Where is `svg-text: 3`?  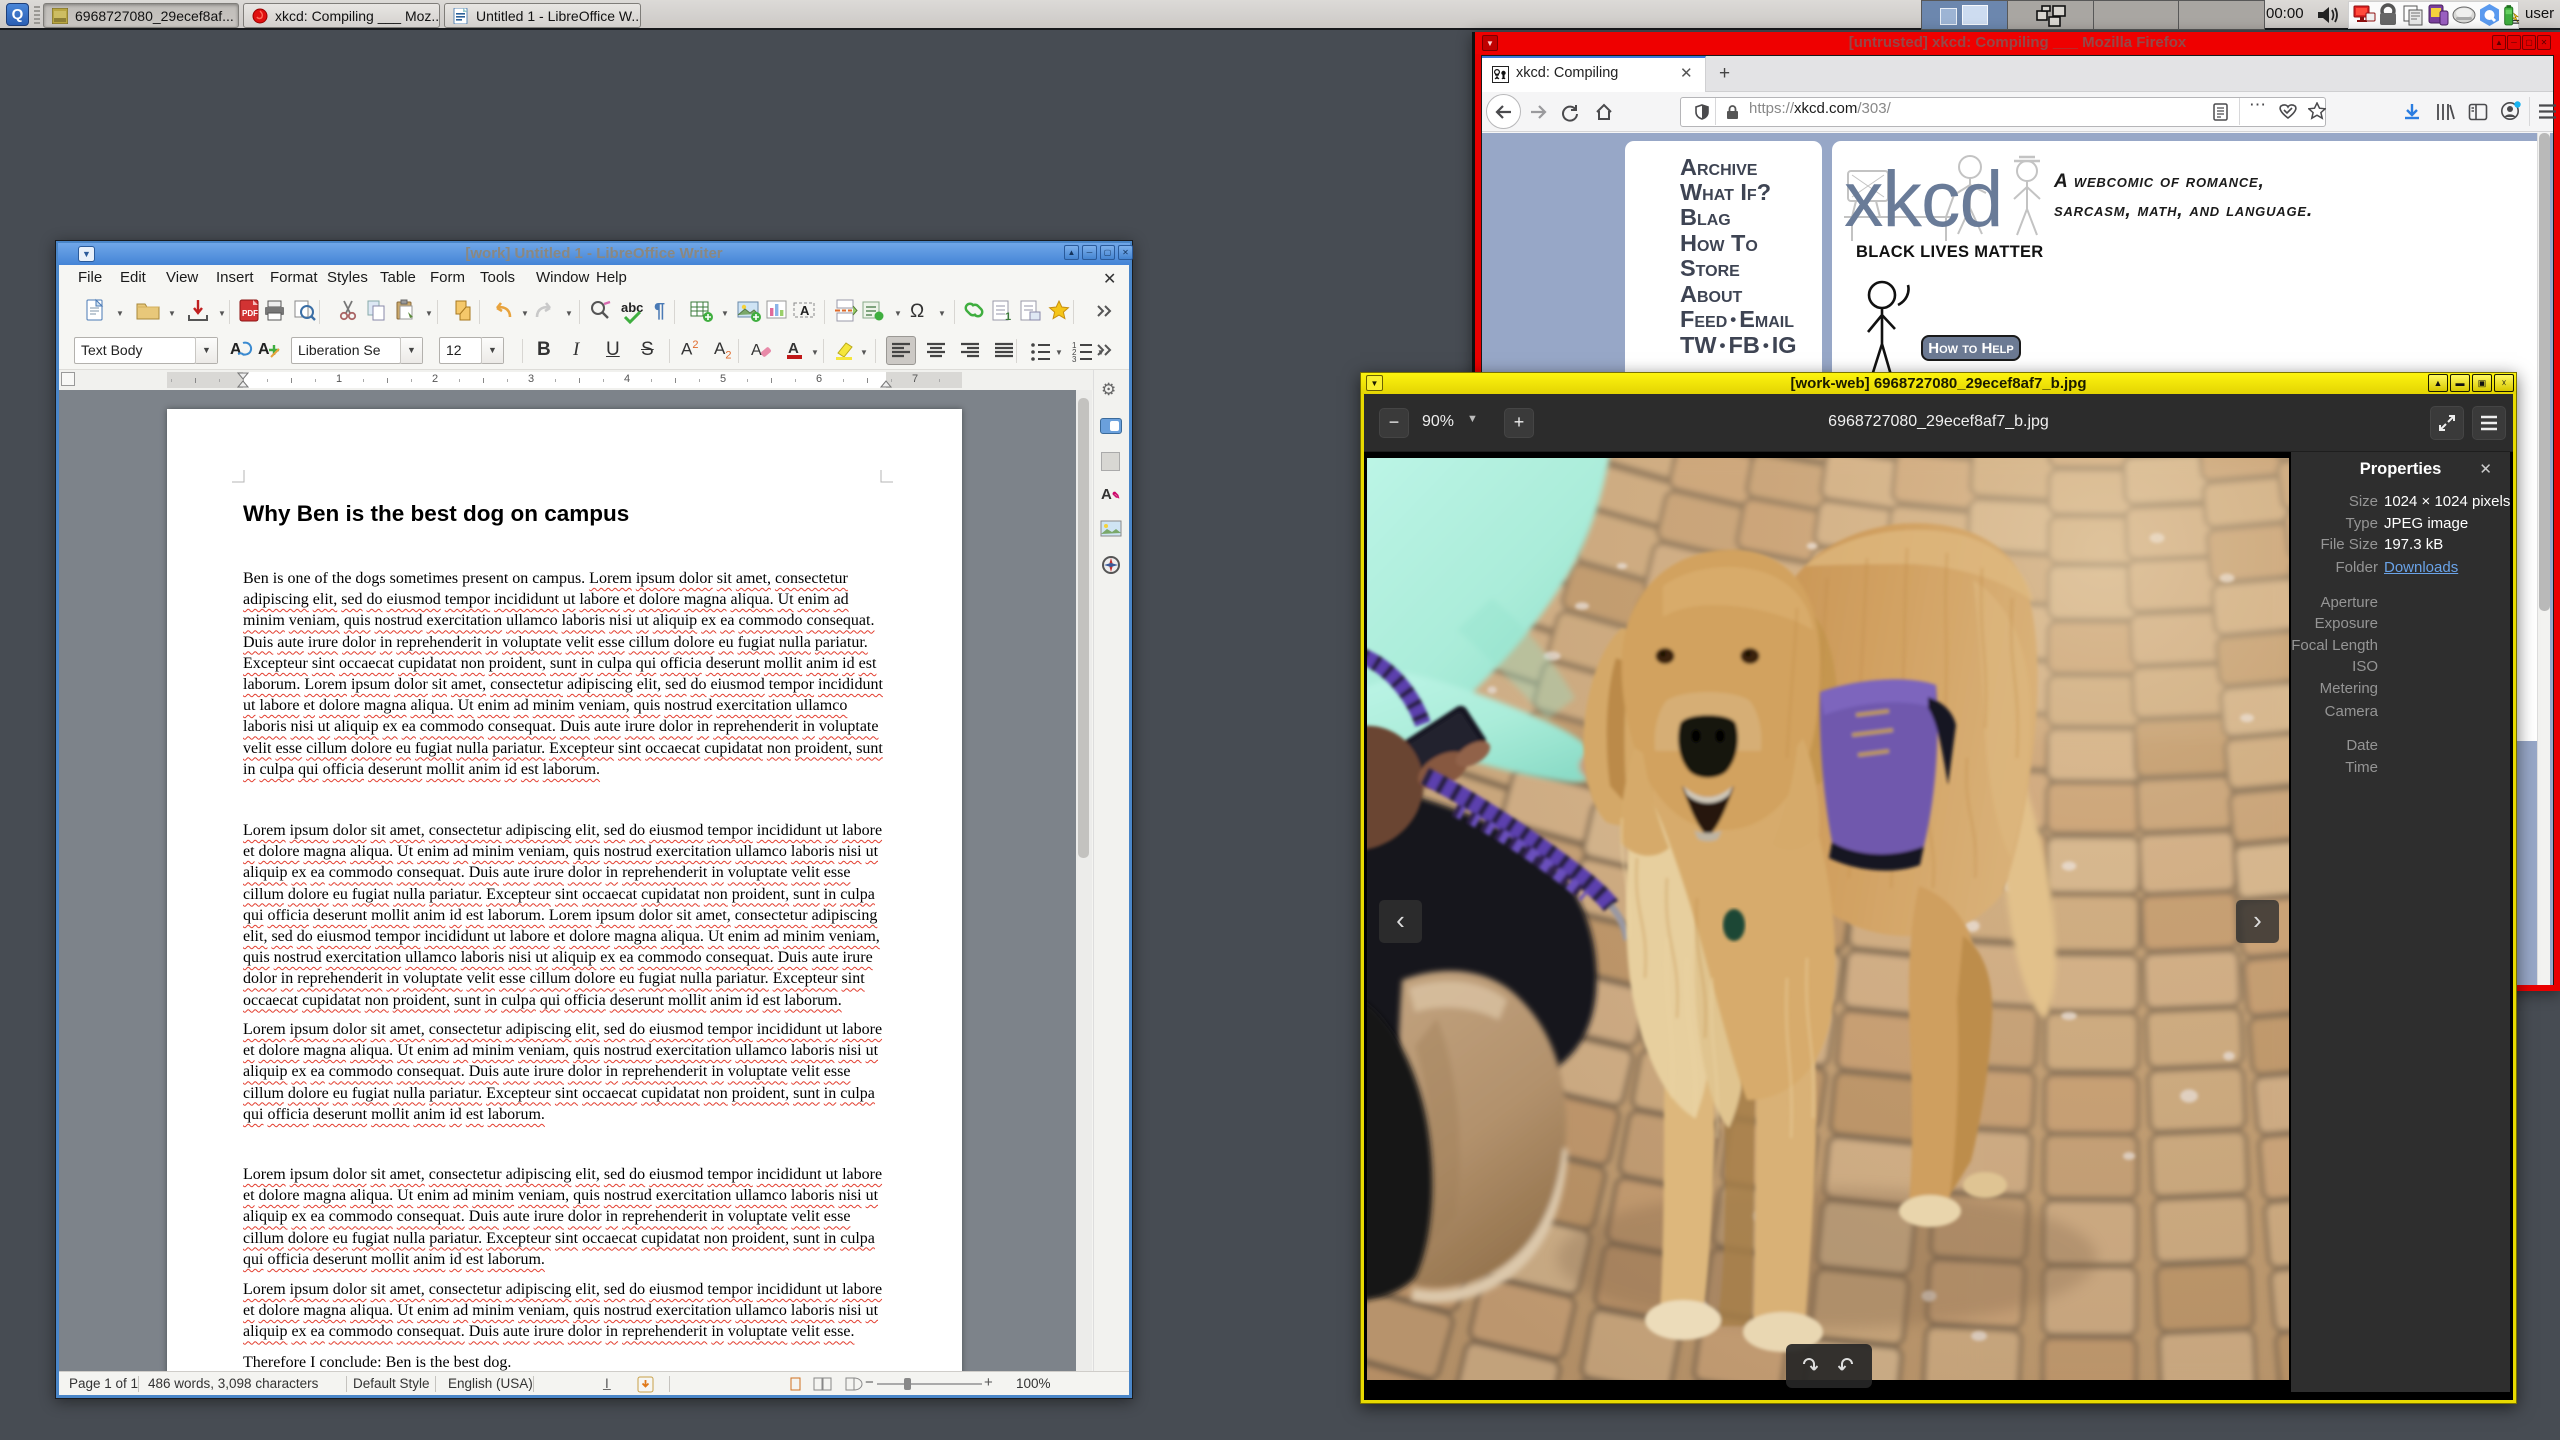 svg-text: 3 is located at coordinates (1074, 359).